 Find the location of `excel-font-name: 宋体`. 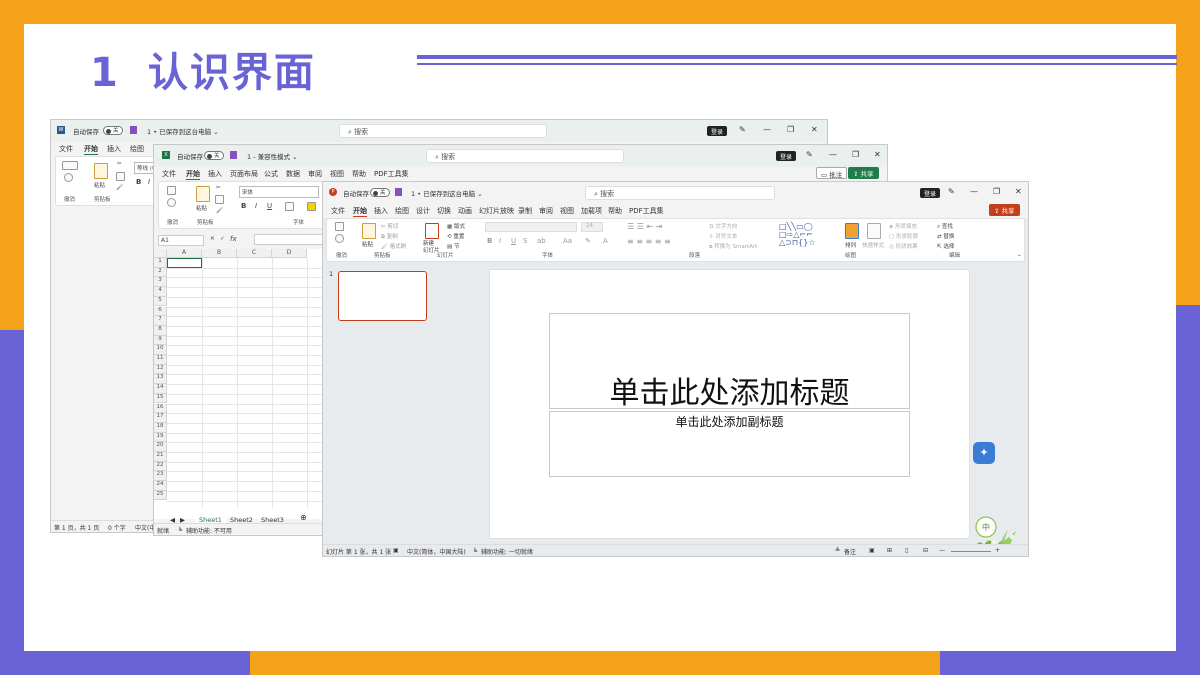

excel-font-name: 宋体 is located at coordinates (279, 192).